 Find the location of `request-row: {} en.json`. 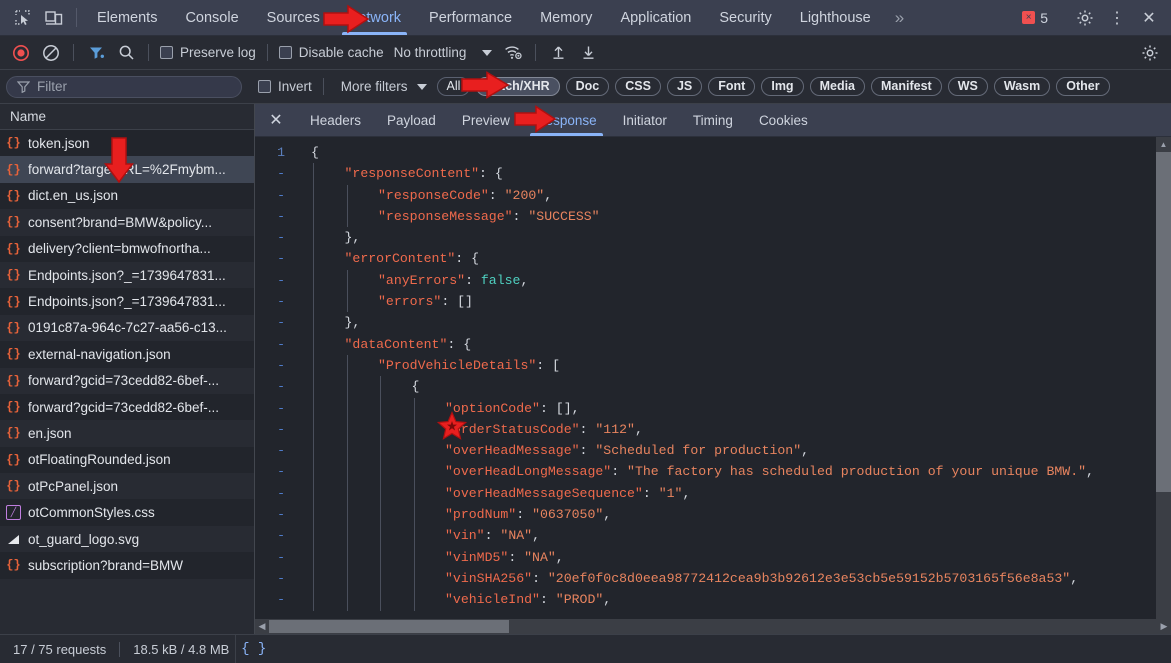

request-row: {} en.json is located at coordinates (127, 433).